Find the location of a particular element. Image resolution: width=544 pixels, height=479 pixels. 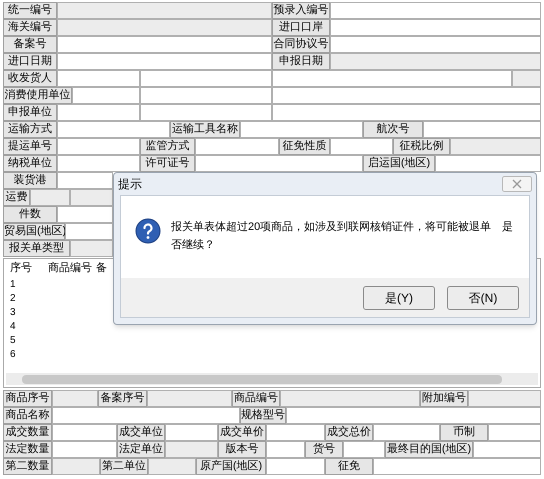

dialog-title: 提示 is located at coordinates (130, 184).